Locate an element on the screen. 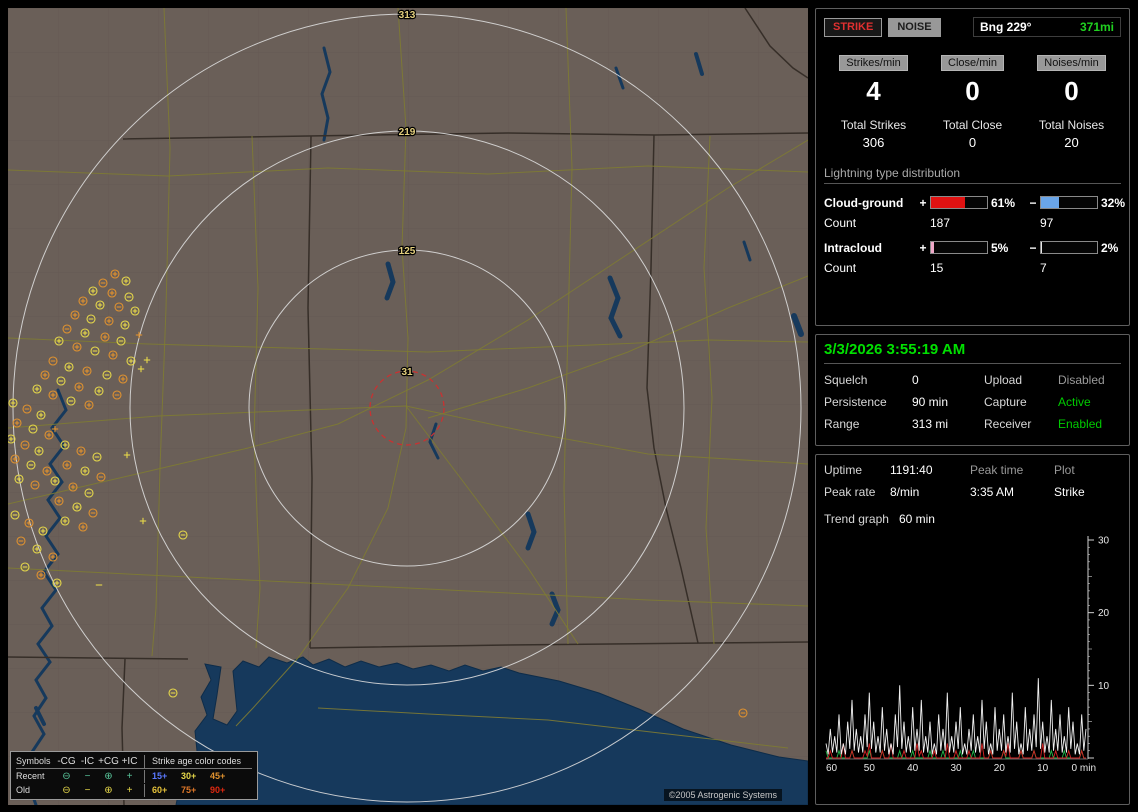  bearing-value: Bng 229° is located at coordinates (1006, 27).